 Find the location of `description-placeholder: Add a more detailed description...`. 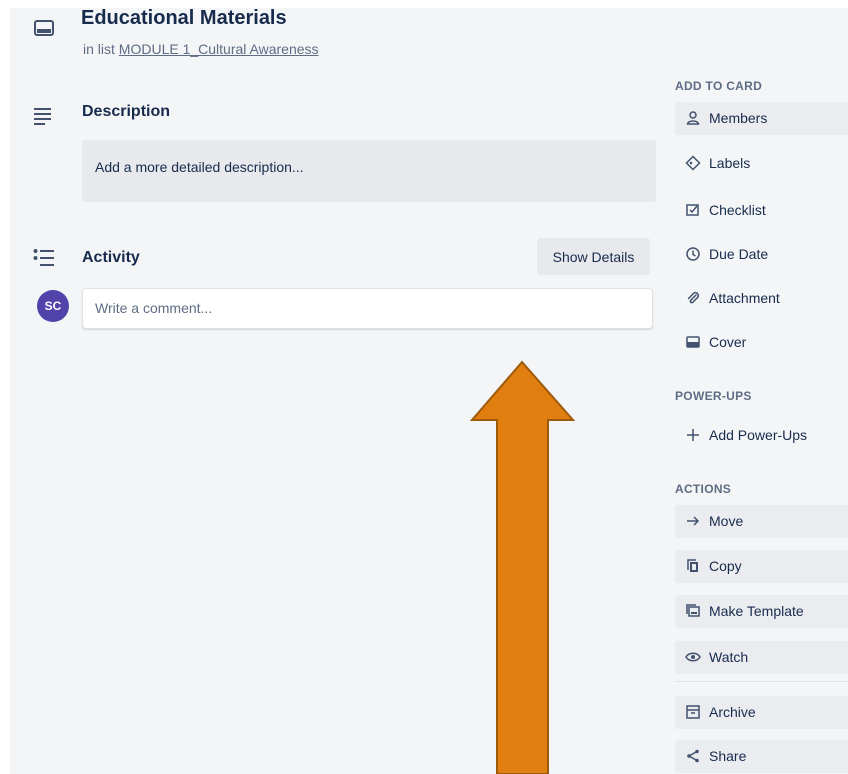

description-placeholder: Add a more detailed description... is located at coordinates (199, 167).